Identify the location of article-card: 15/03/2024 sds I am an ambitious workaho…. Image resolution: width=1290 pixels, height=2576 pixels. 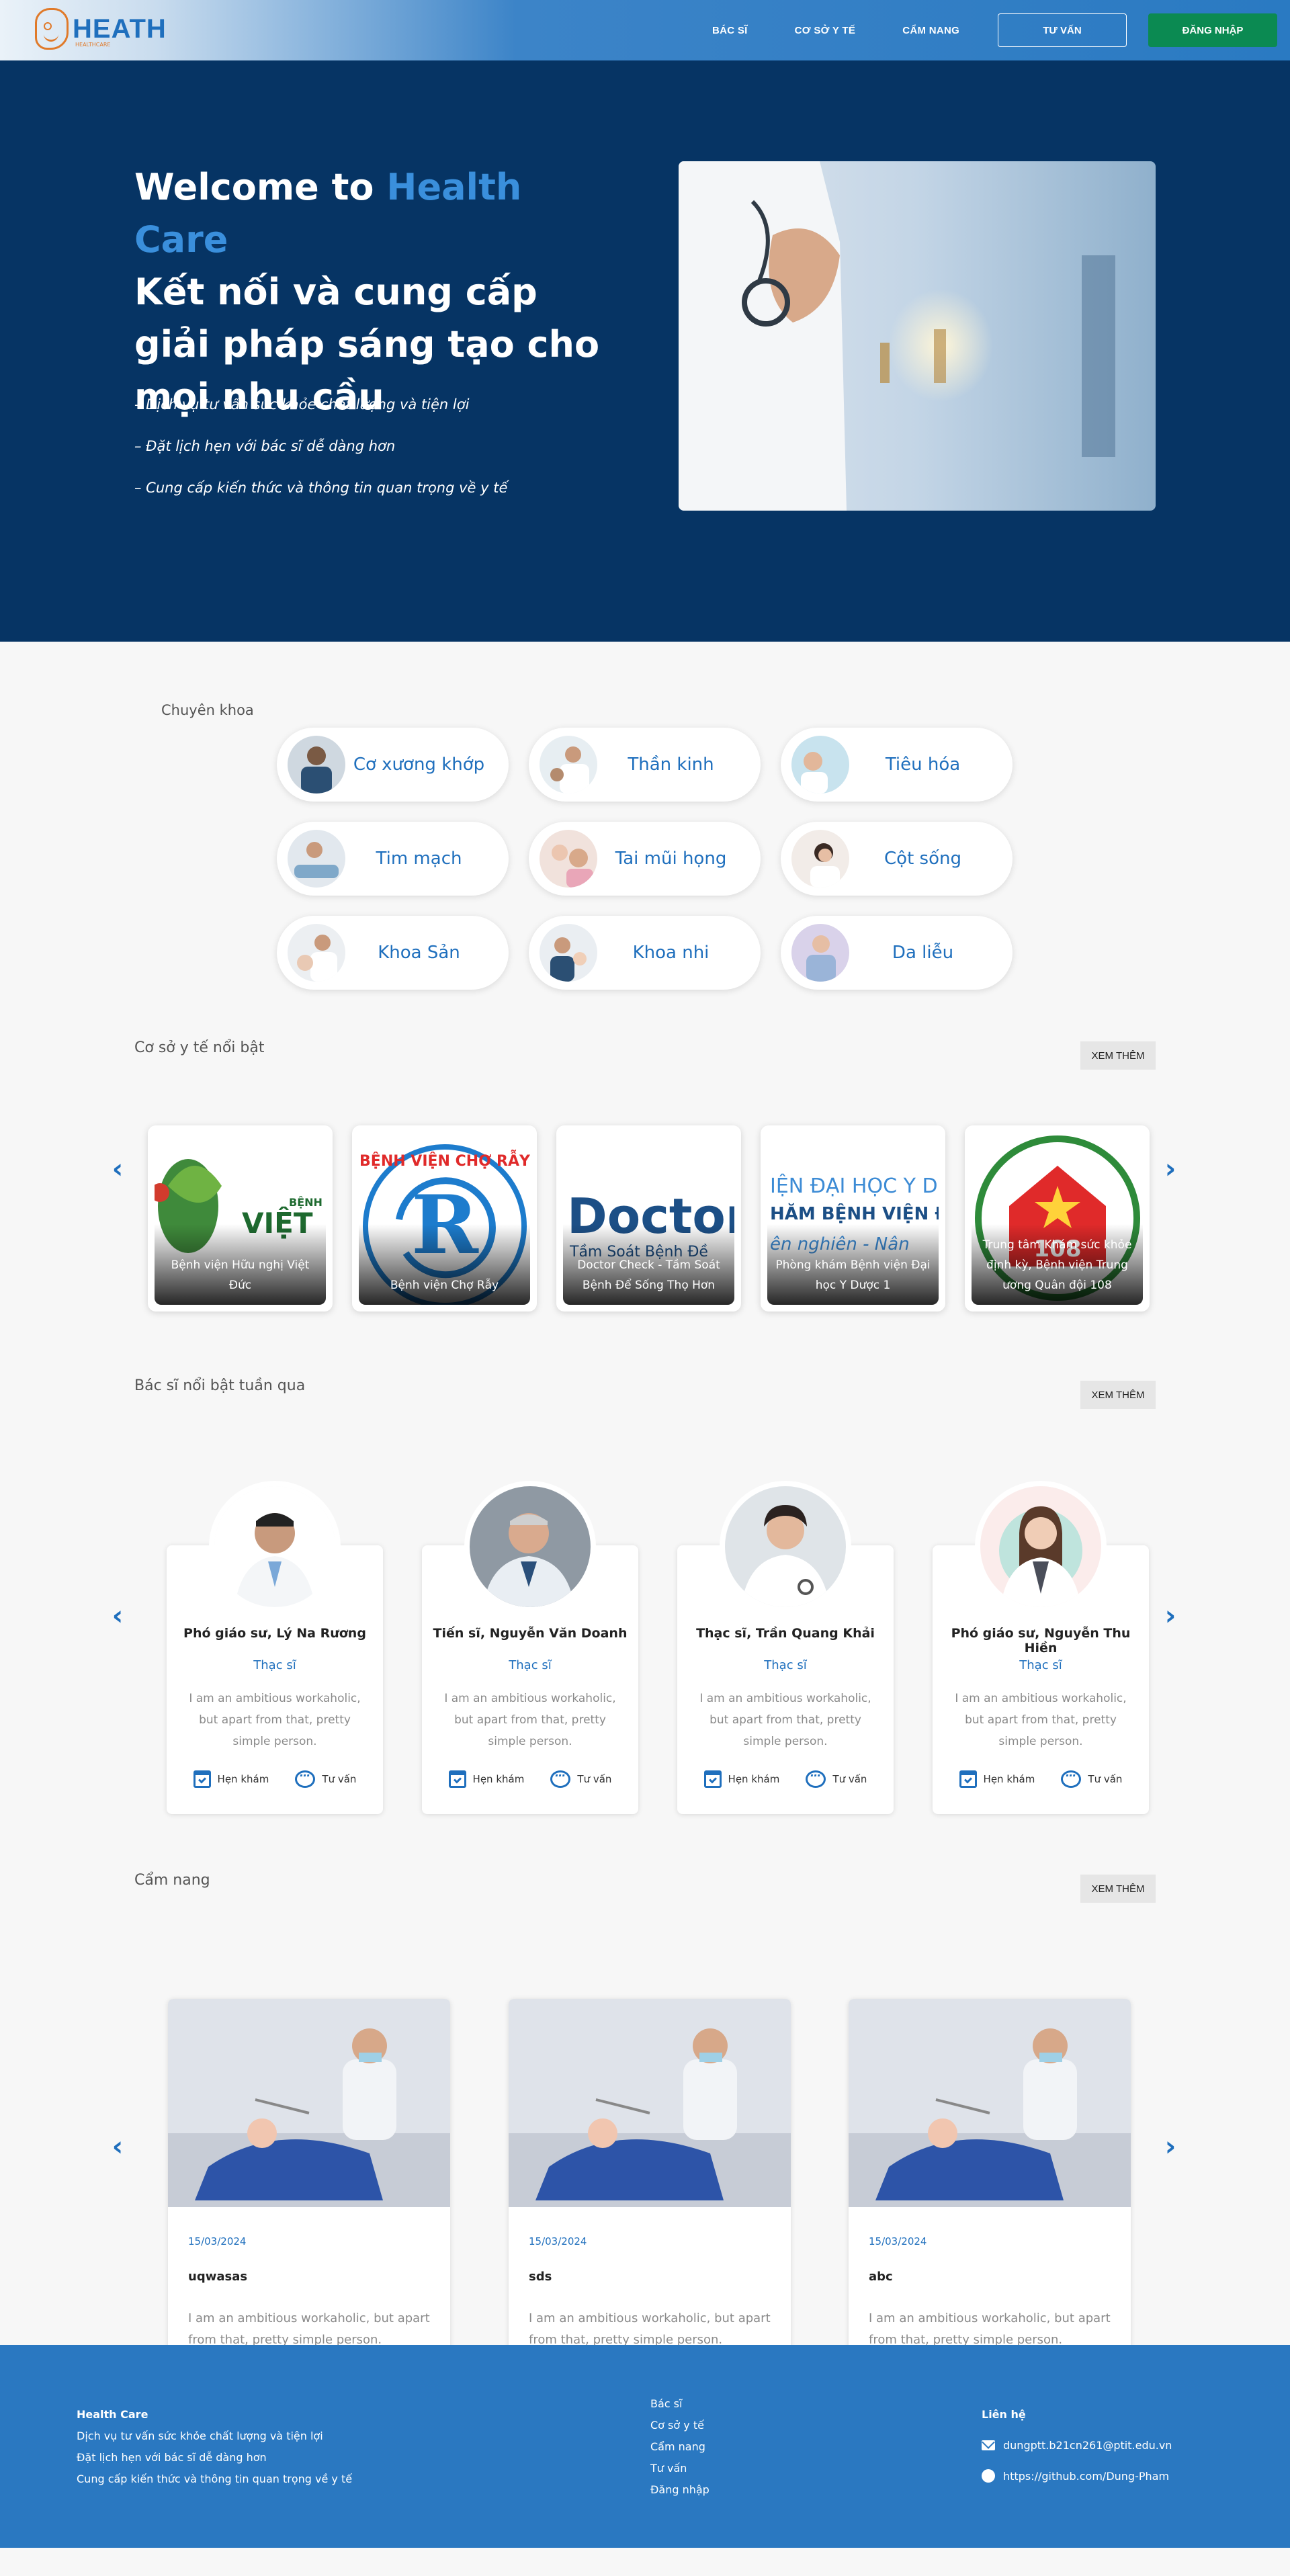
(650, 2185).